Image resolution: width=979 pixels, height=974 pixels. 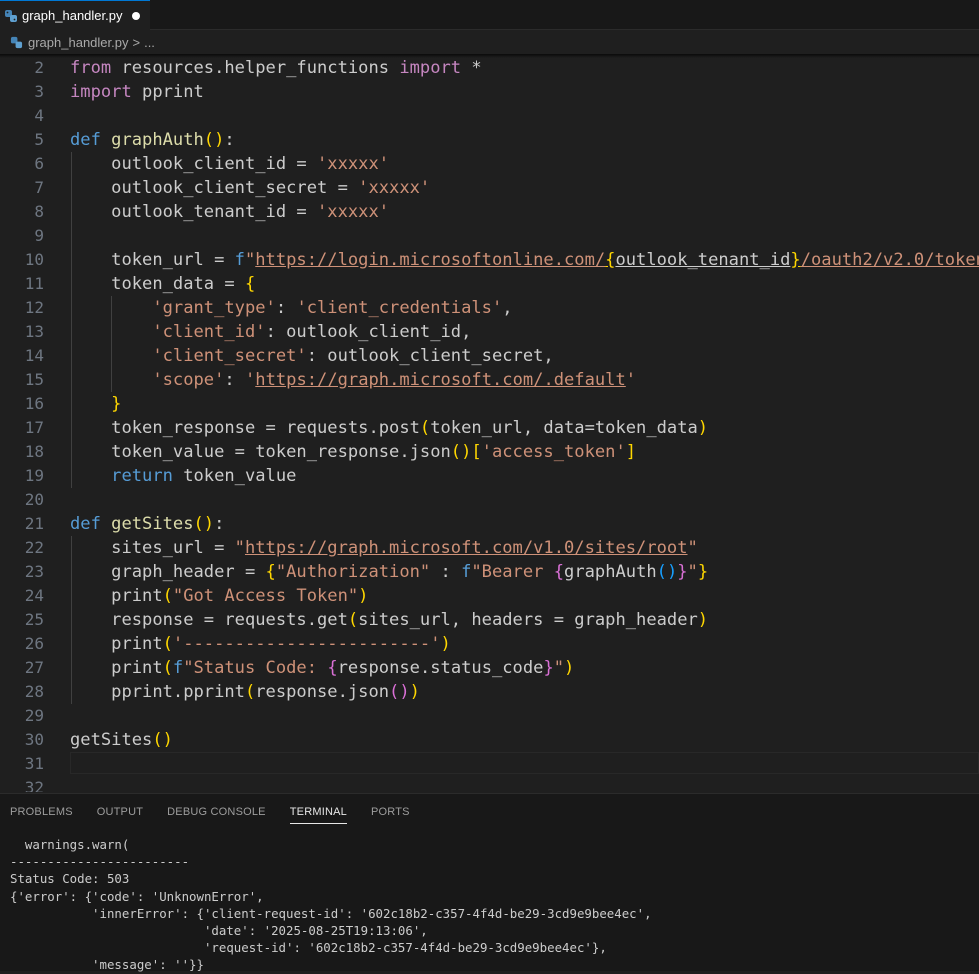 What do you see at coordinates (34, 619) in the screenshot?
I see `line-number: 25` at bounding box center [34, 619].